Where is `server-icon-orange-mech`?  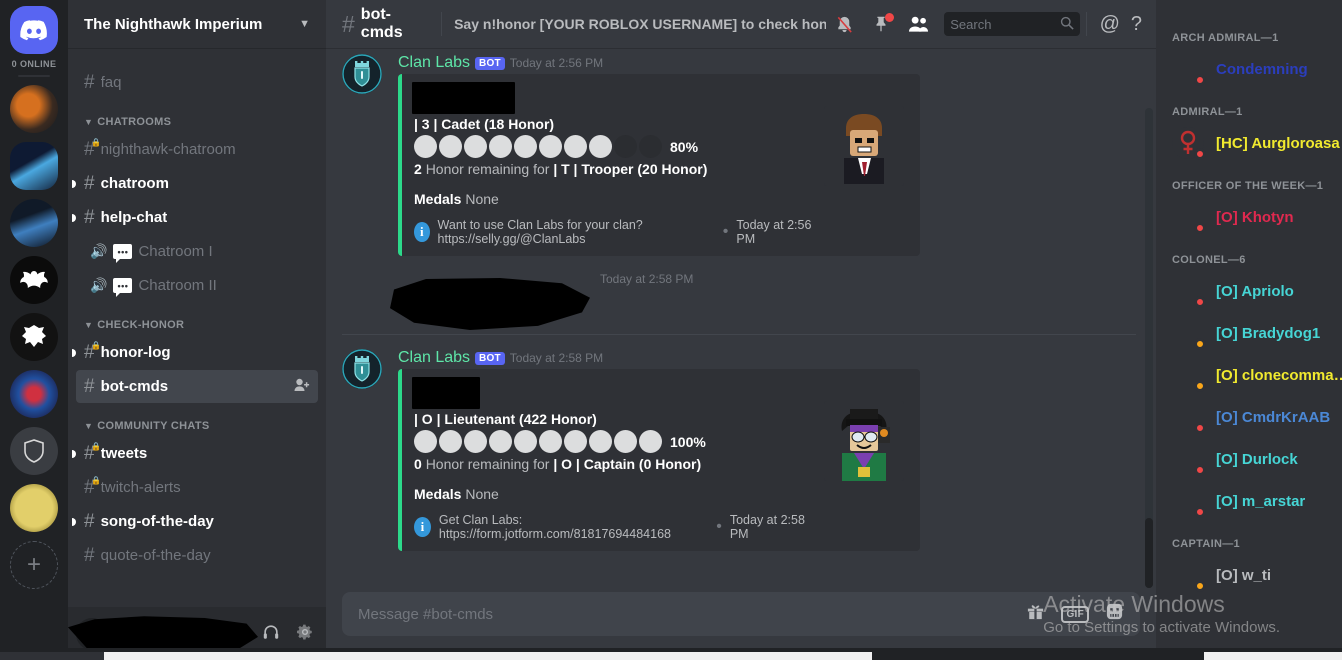 server-icon-orange-mech is located at coordinates (34, 109).